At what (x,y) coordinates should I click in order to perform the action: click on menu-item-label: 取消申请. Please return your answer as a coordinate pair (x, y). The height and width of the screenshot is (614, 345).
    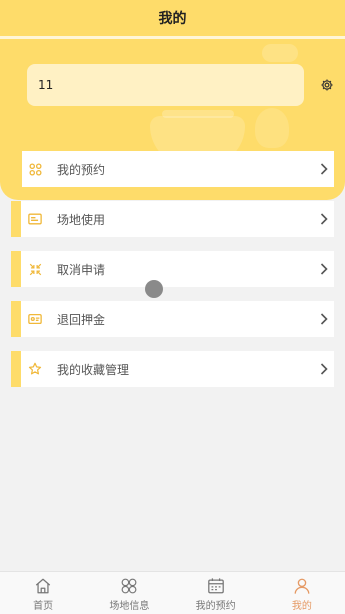
    Looking at the image, I should click on (81, 269).